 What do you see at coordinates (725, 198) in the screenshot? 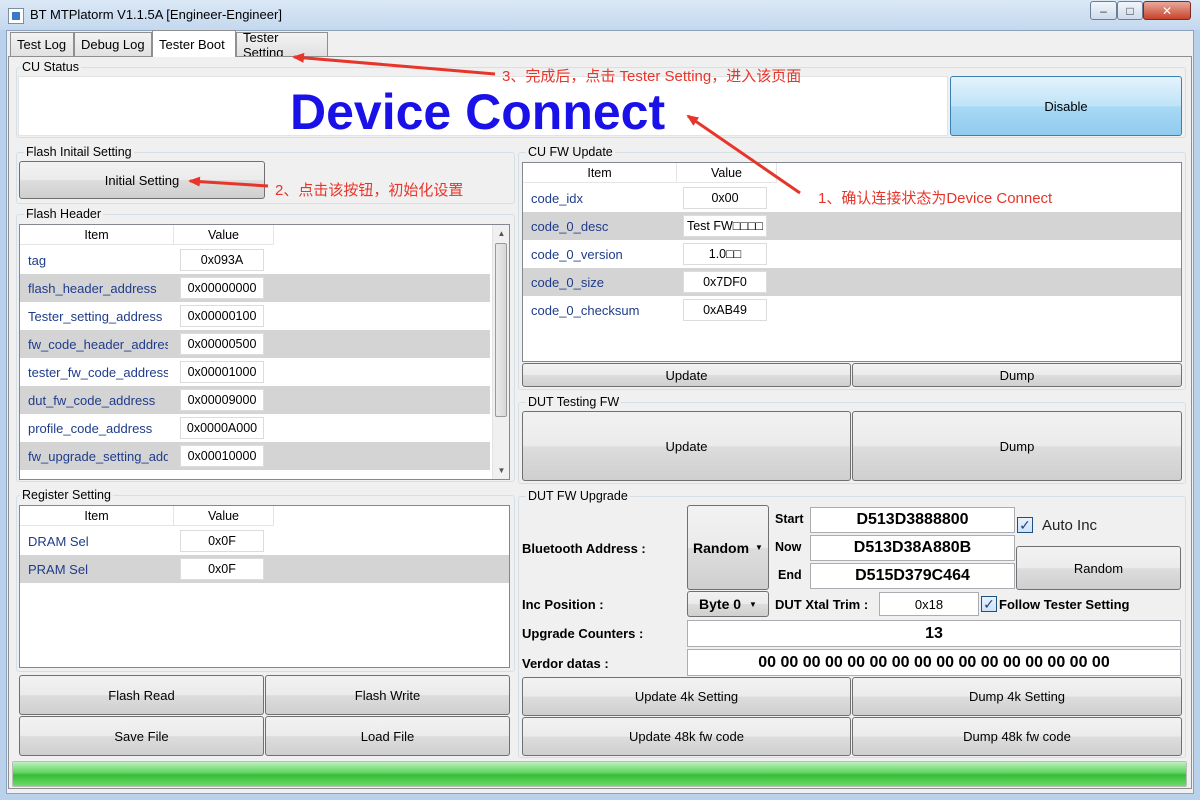
I see `row-value-cell: 0x00` at bounding box center [725, 198].